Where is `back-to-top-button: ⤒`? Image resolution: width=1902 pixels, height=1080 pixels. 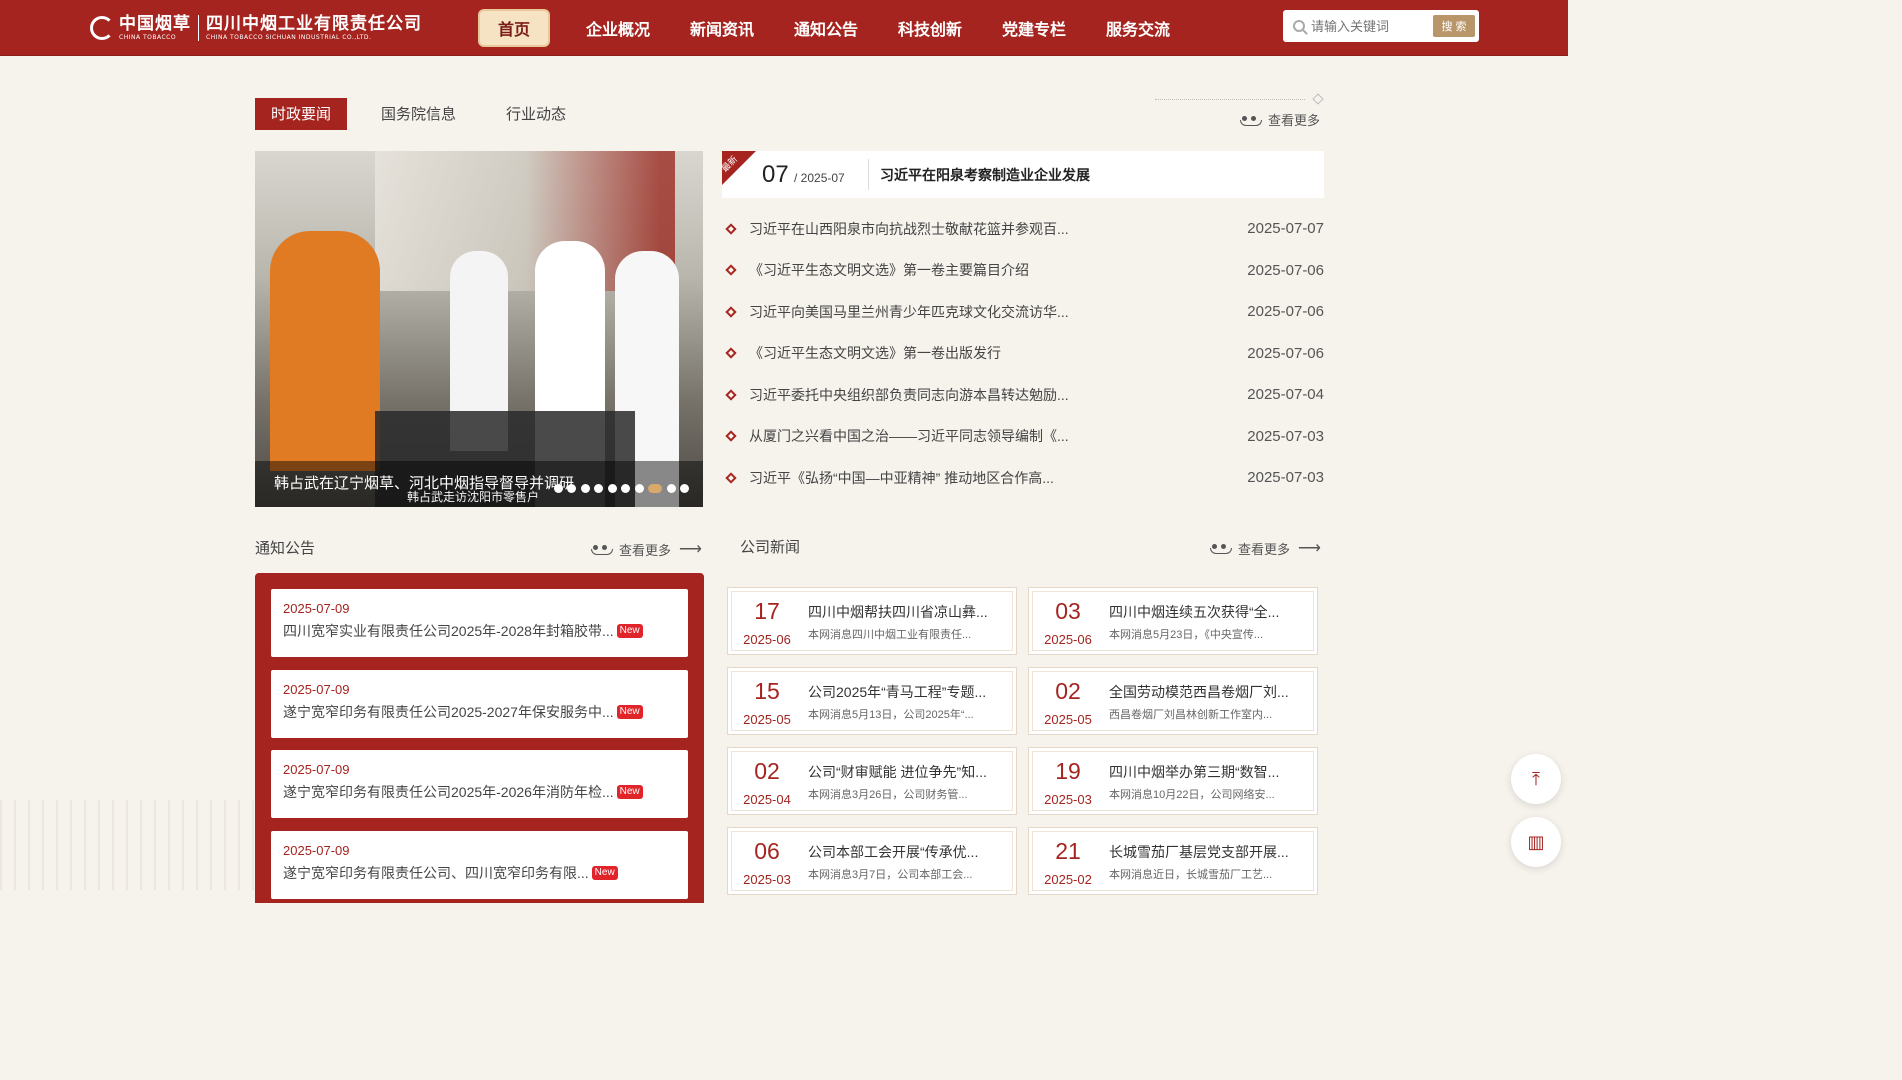
back-to-top-button: ⤒ is located at coordinates (1536, 779).